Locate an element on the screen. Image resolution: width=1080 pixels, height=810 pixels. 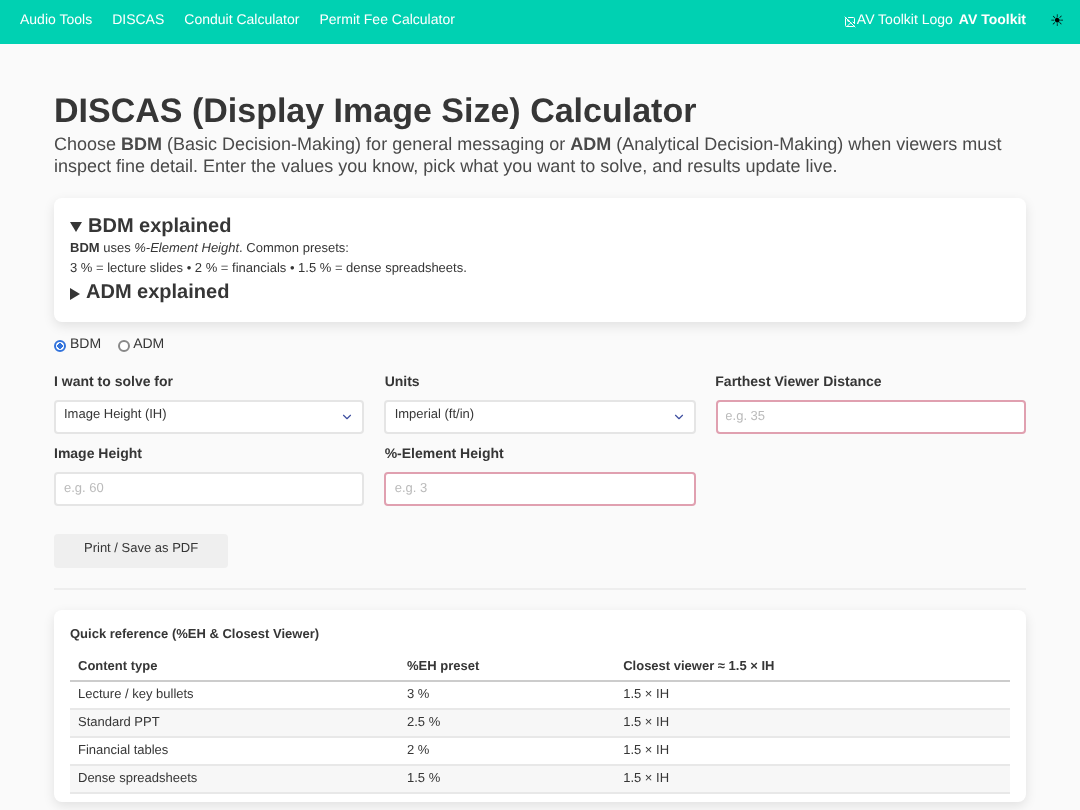
page-title: DISCAS (Display Image Size) Calculator is located at coordinates (376, 112).